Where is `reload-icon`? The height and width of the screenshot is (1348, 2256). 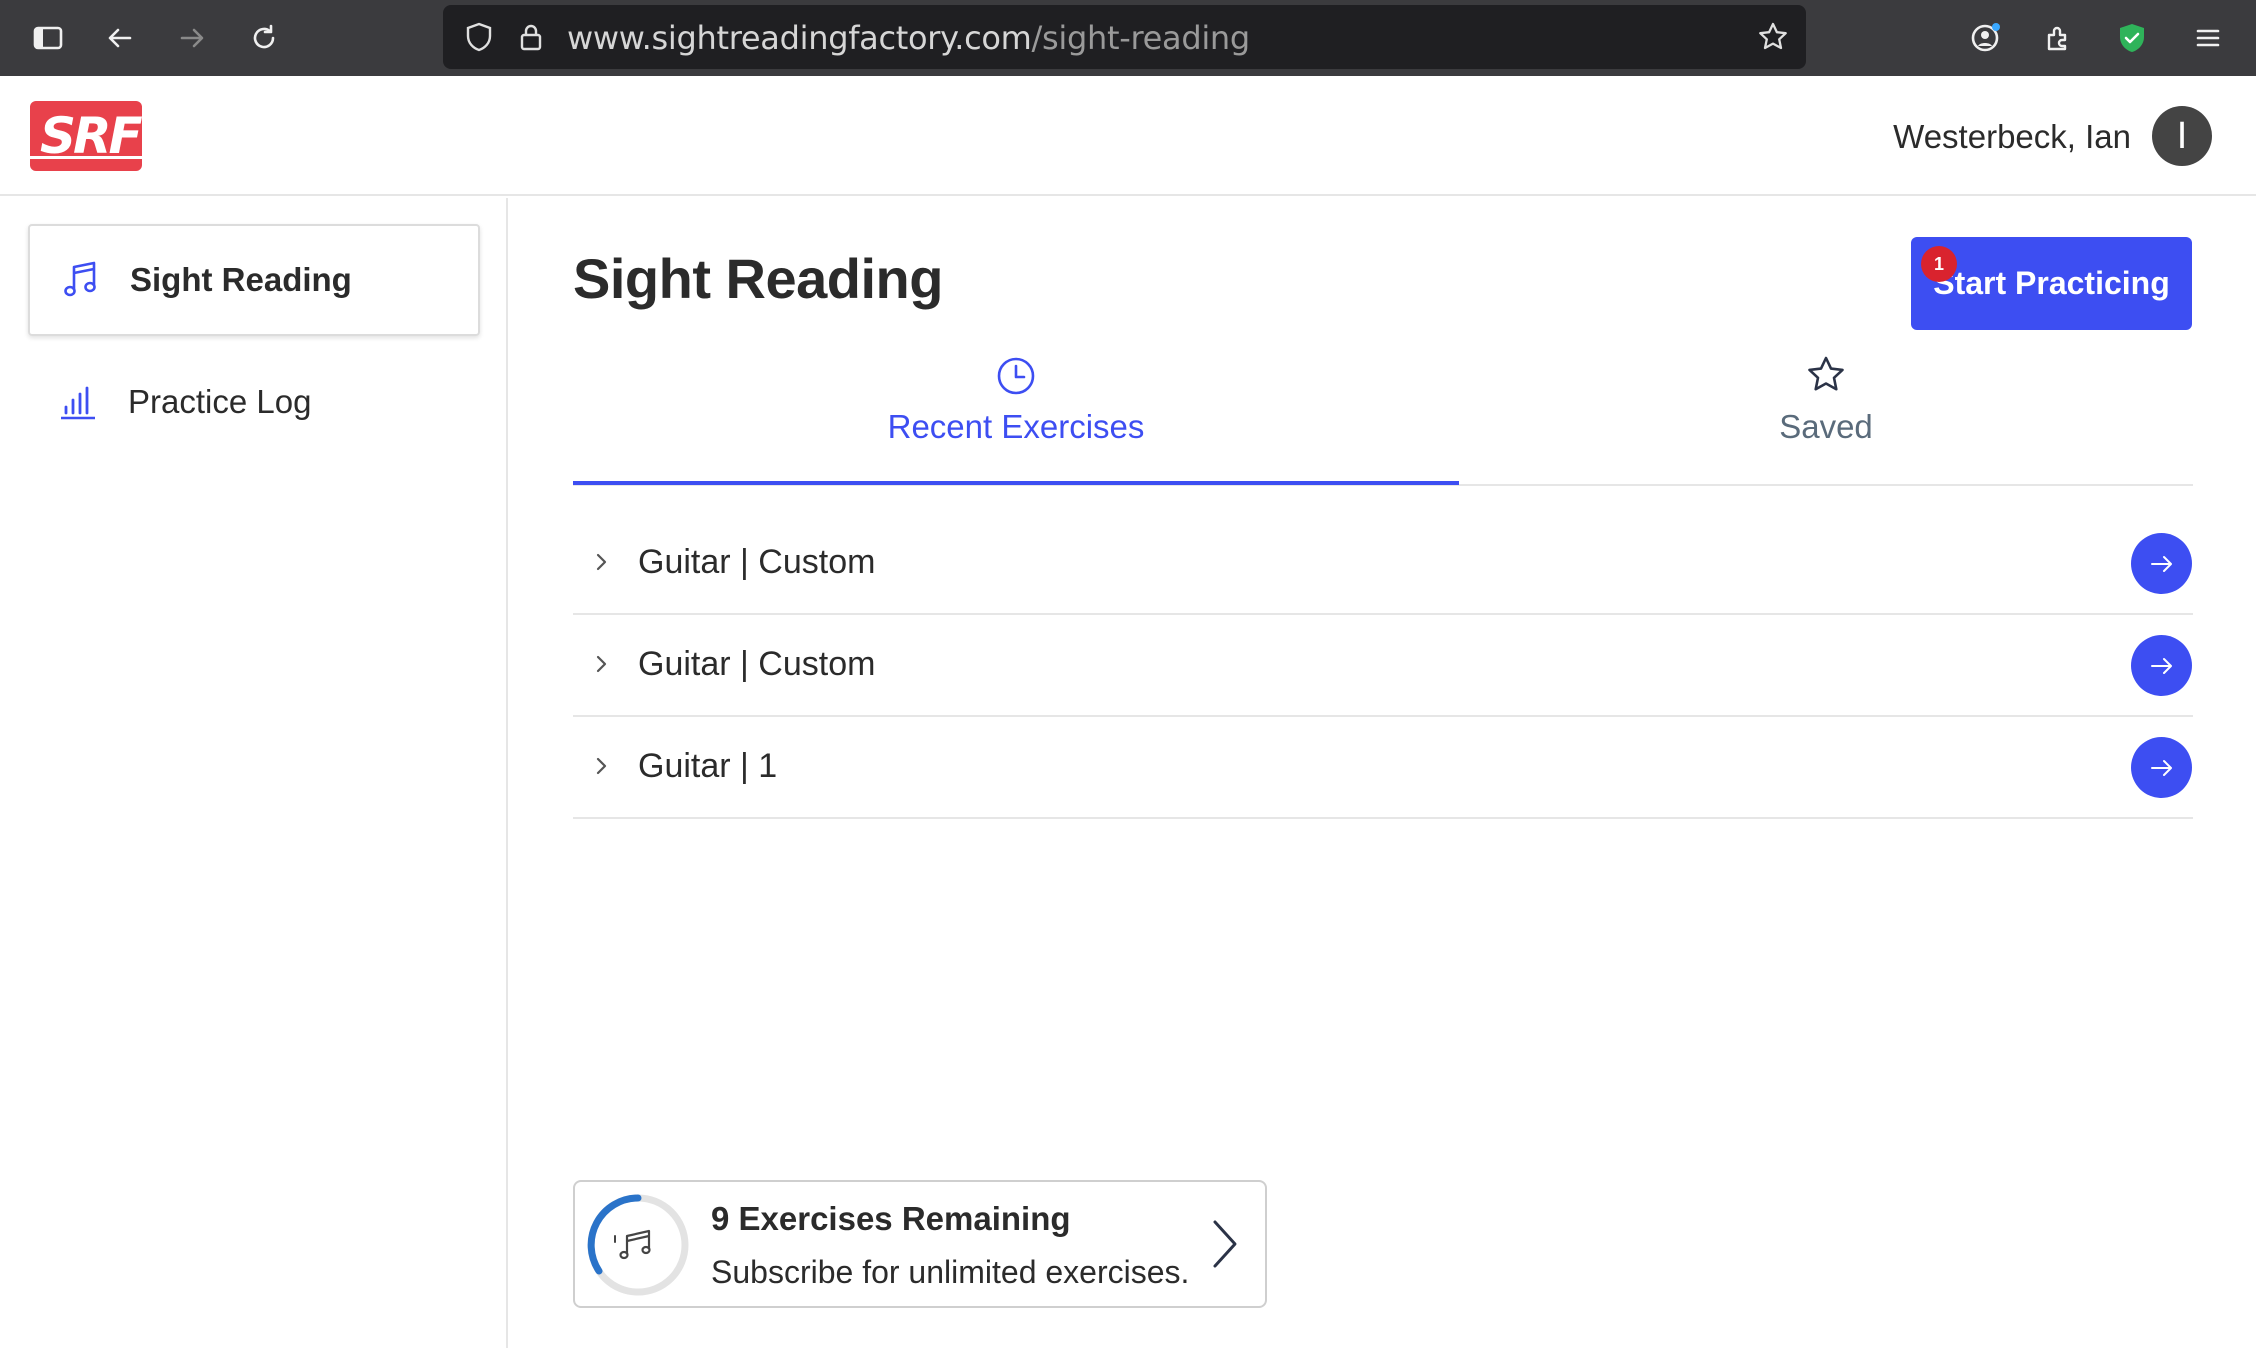
reload-icon is located at coordinates (264, 38).